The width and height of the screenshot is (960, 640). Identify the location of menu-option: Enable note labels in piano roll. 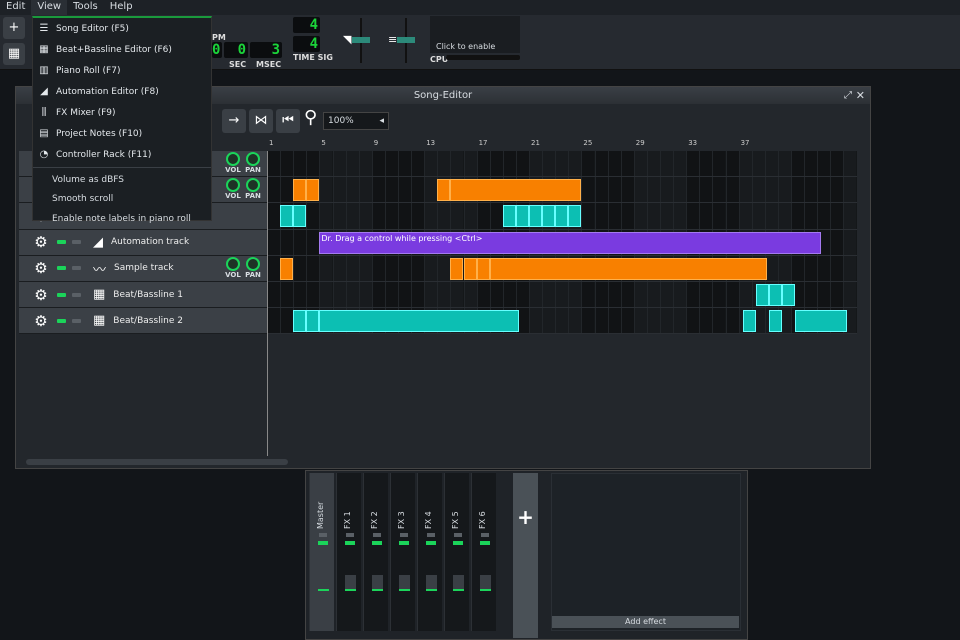
(122, 219).